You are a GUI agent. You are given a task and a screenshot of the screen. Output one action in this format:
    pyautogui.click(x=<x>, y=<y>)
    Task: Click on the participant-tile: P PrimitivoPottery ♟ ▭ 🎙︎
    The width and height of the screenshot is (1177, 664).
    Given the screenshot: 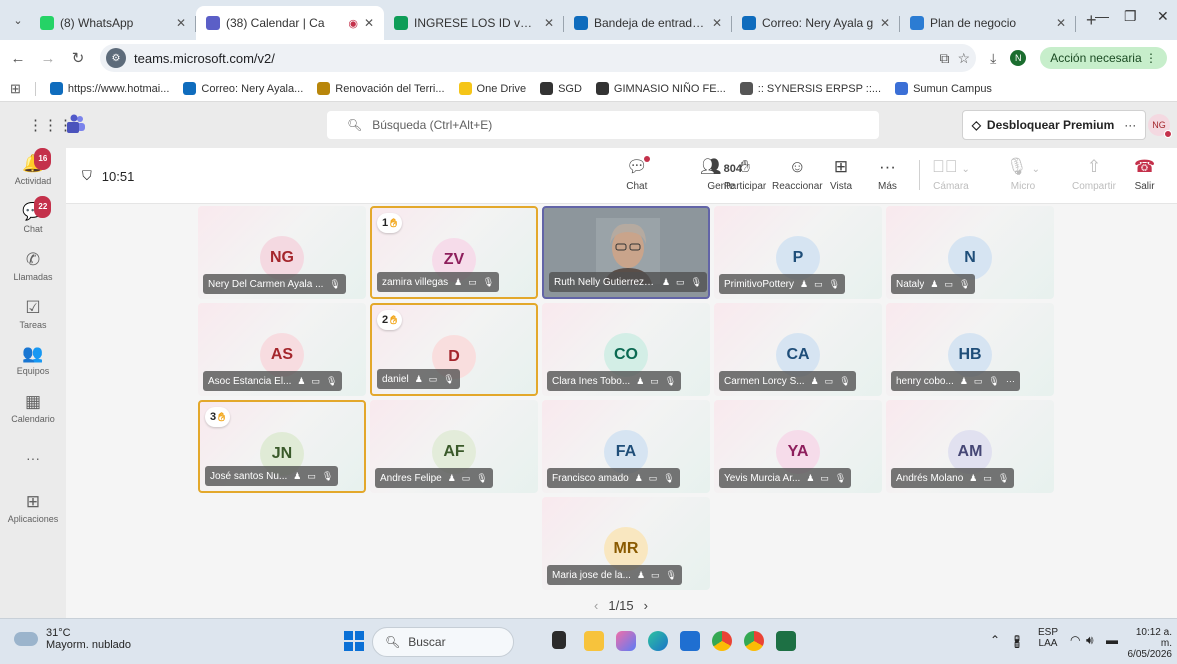 What is the action you would take?
    pyautogui.click(x=798, y=252)
    